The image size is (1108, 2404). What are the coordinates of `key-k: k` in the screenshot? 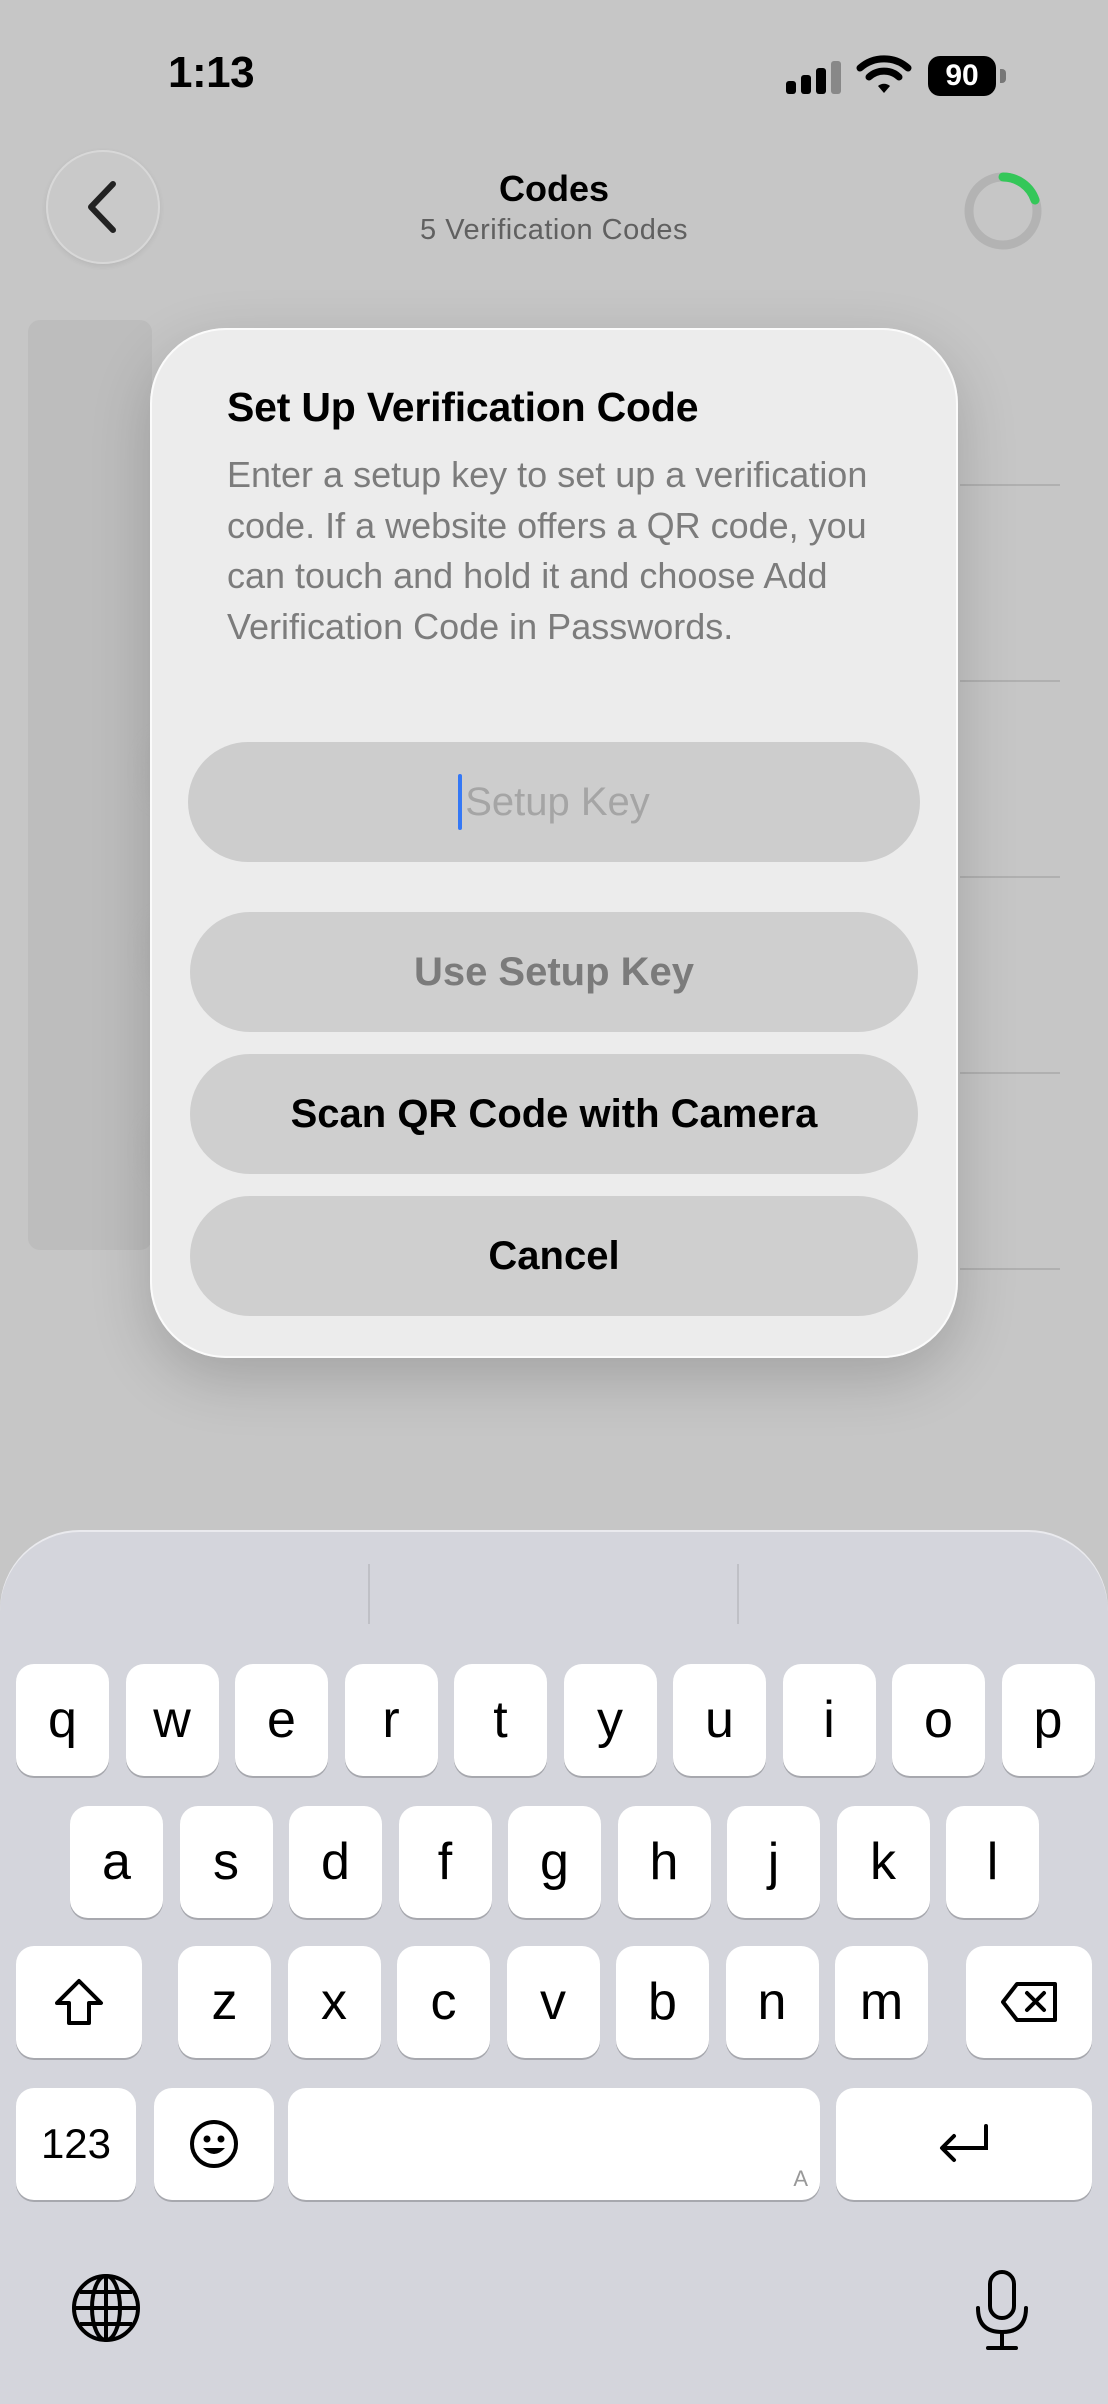 It's located at (883, 1862).